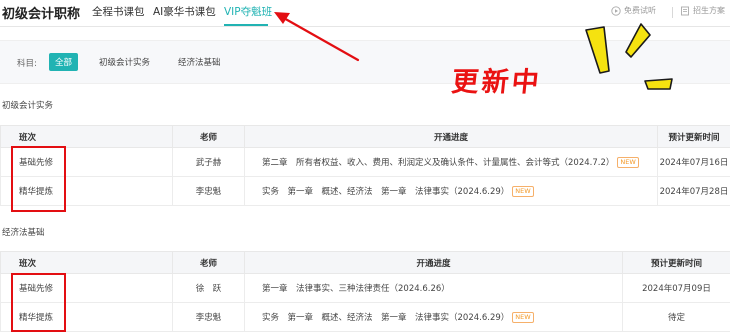 The height and width of the screenshot is (335, 730). What do you see at coordinates (38, 179) in the screenshot?
I see `highlight-box-accounting-classes` at bounding box center [38, 179].